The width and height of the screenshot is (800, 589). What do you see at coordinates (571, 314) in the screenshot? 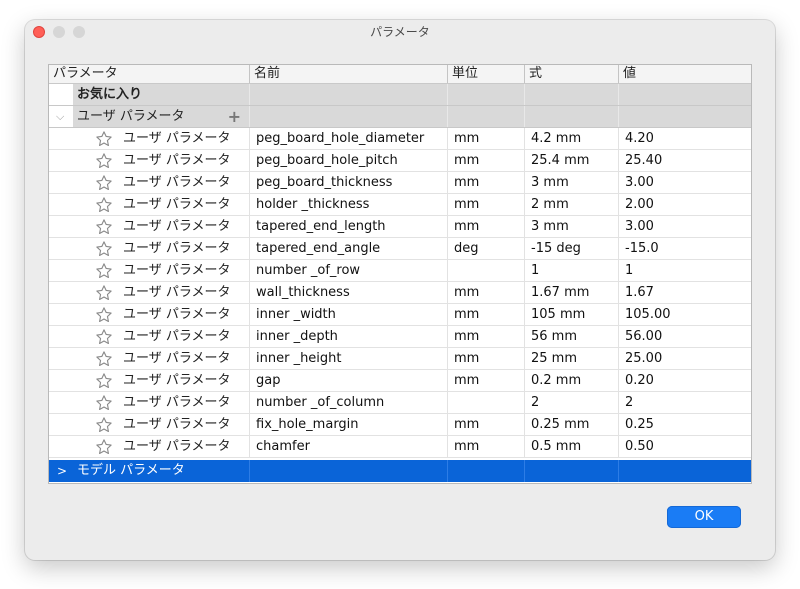
I see `parameter-expression-cell: 105 mm` at bounding box center [571, 314].